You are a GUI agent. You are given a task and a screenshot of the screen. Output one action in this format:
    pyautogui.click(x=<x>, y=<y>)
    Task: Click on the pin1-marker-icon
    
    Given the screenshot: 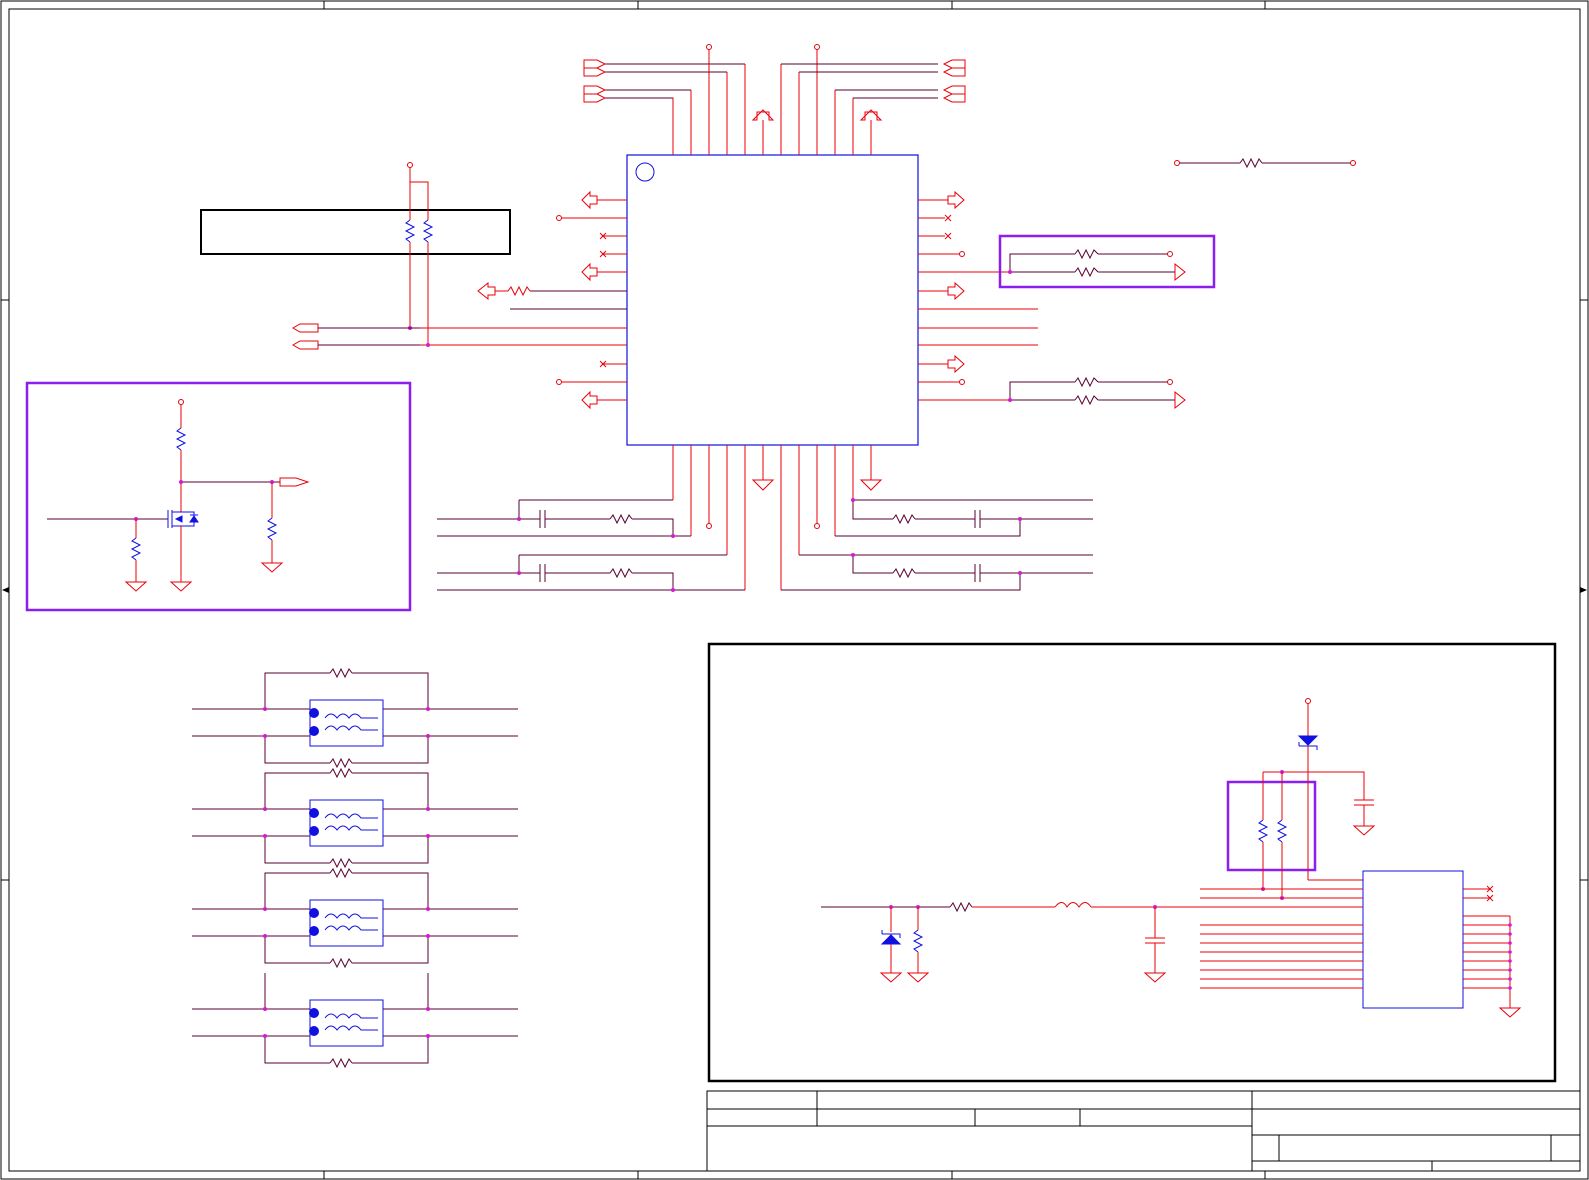 What is the action you would take?
    pyautogui.click(x=645, y=172)
    